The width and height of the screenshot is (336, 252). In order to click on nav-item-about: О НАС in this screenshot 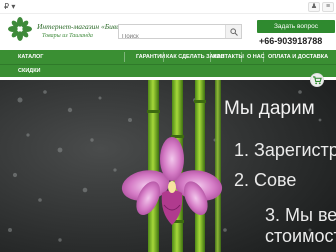, I will do `click(256, 57)`.